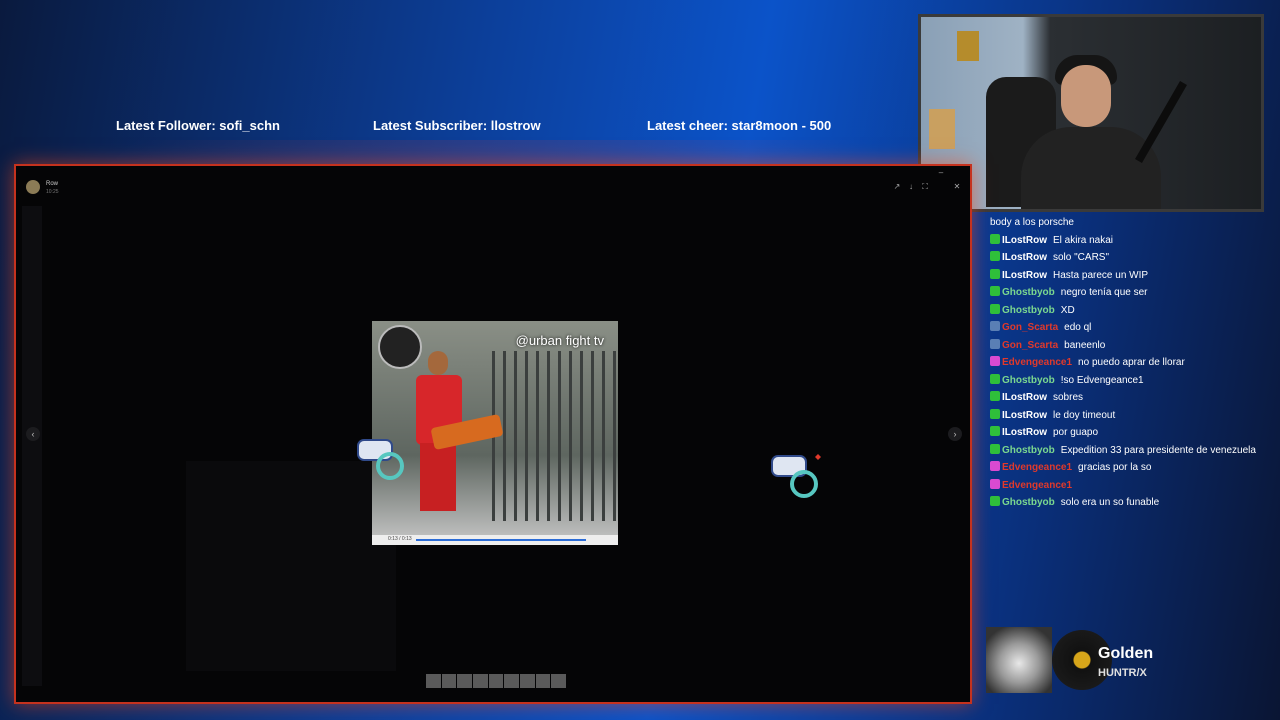 The image size is (1280, 720). What do you see at coordinates (1076, 432) in the screenshot?
I see `chat-text: por guapo` at bounding box center [1076, 432].